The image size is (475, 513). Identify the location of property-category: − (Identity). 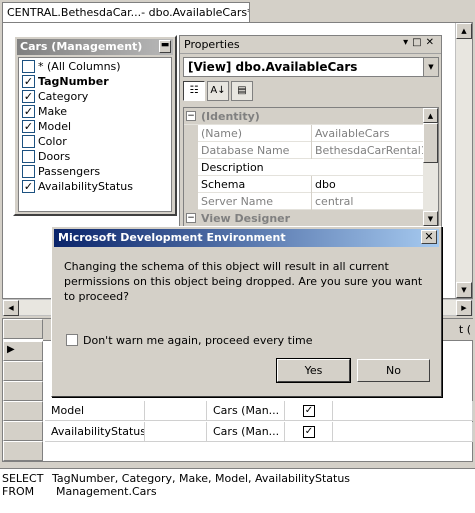
(311, 116).